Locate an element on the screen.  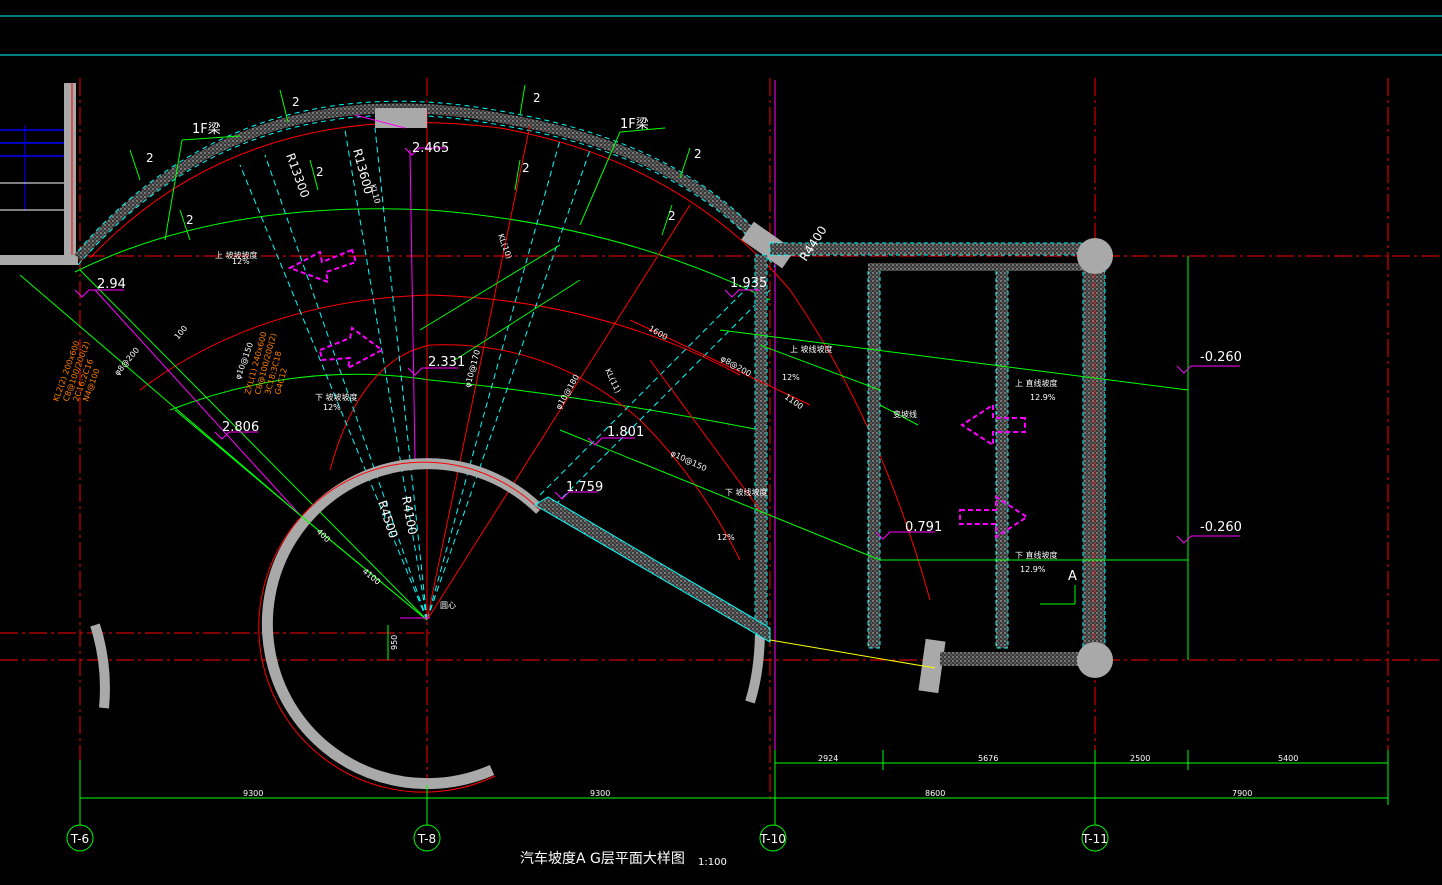
slope-label-up-curve: 上 坡坡坡度 is located at coordinates (236, 255).